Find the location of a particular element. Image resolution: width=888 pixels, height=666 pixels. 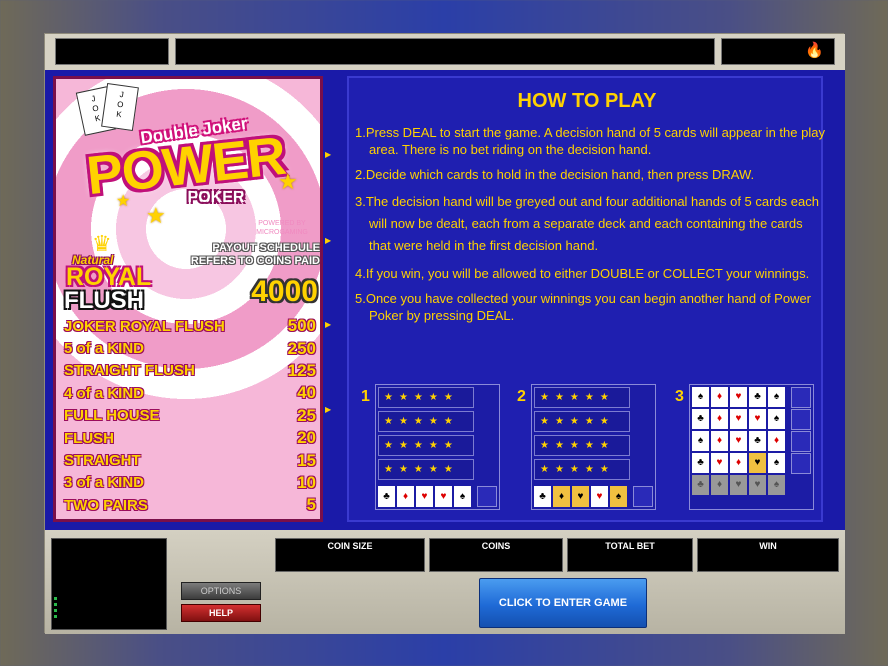

paytable-row: FULL HOUSE 25 is located at coordinates (190, 416).